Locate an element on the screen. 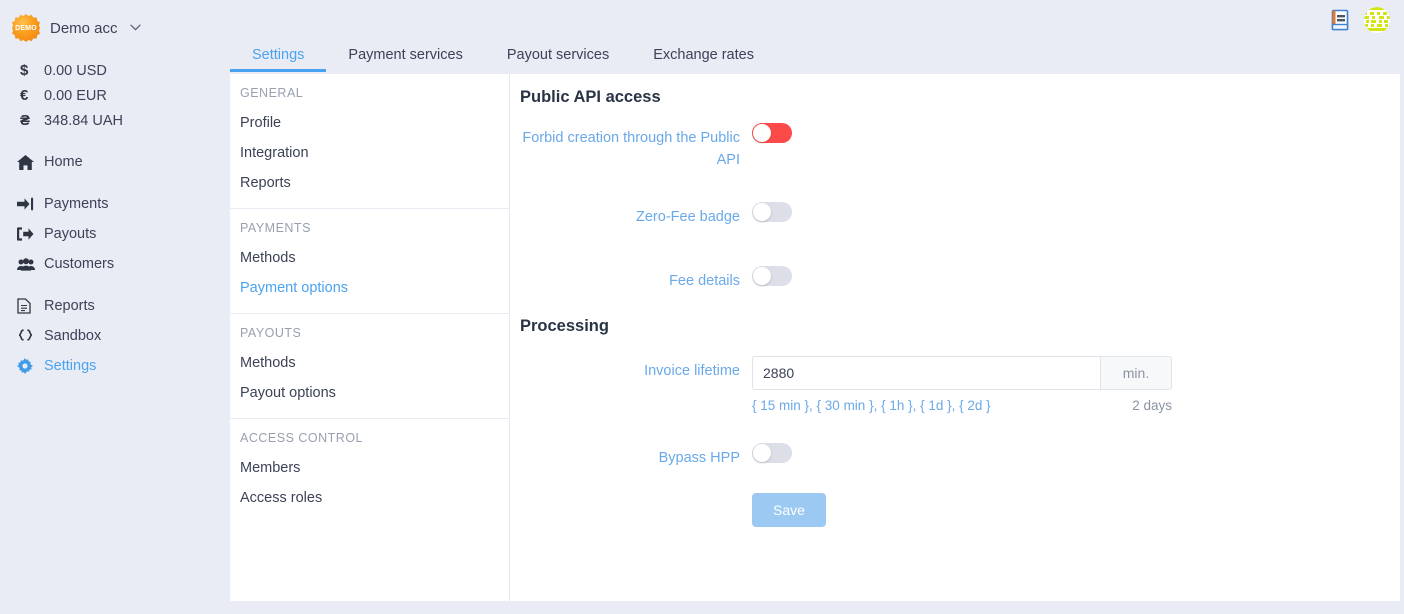  sidebar-item-home: Home is located at coordinates (109, 162).